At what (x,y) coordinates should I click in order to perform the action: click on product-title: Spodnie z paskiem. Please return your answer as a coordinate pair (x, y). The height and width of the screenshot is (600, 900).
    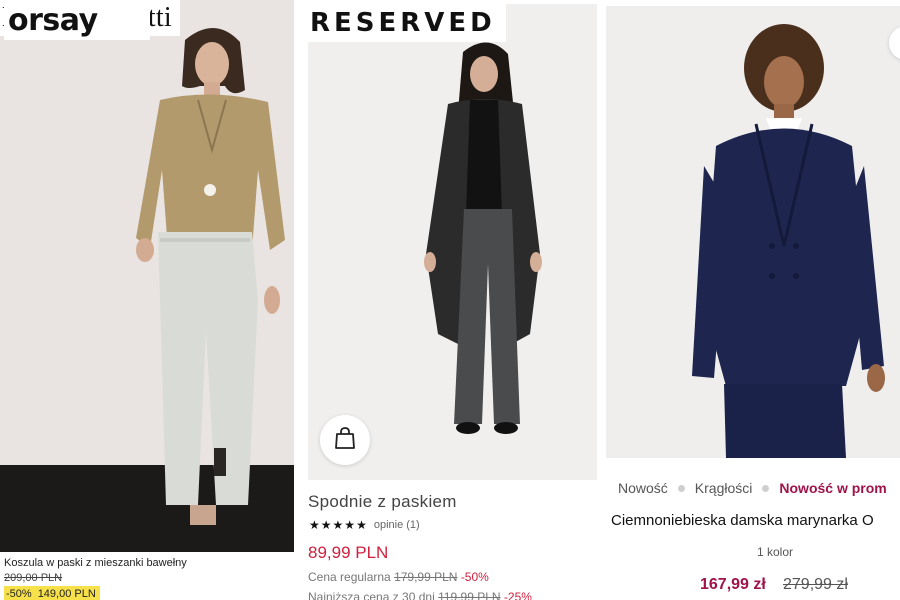
    Looking at the image, I should click on (382, 502).